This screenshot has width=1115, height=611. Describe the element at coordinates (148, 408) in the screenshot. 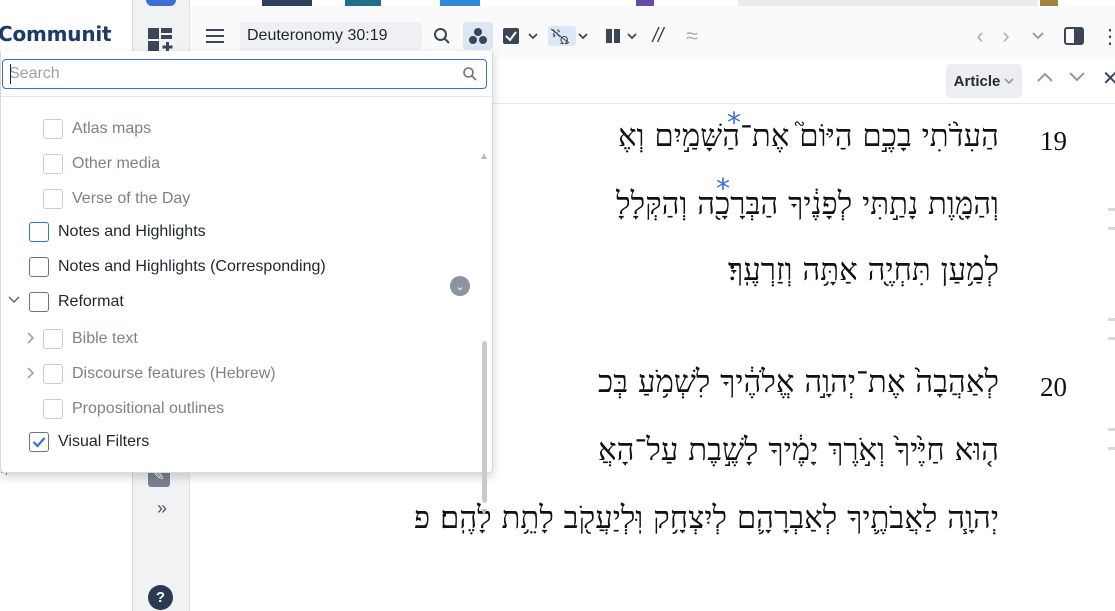

I see `filter-label: Propositional outlines` at that location.